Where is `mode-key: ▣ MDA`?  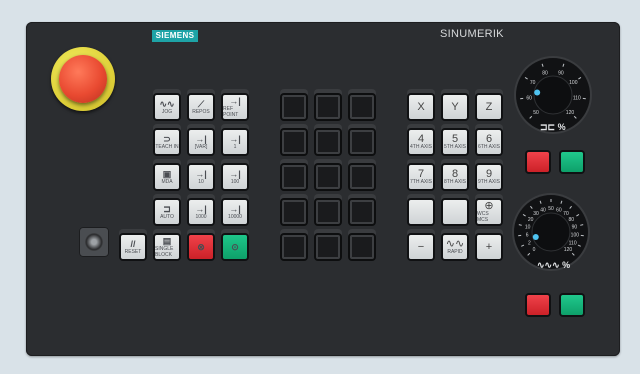 mode-key: ▣ MDA is located at coordinates (167, 177).